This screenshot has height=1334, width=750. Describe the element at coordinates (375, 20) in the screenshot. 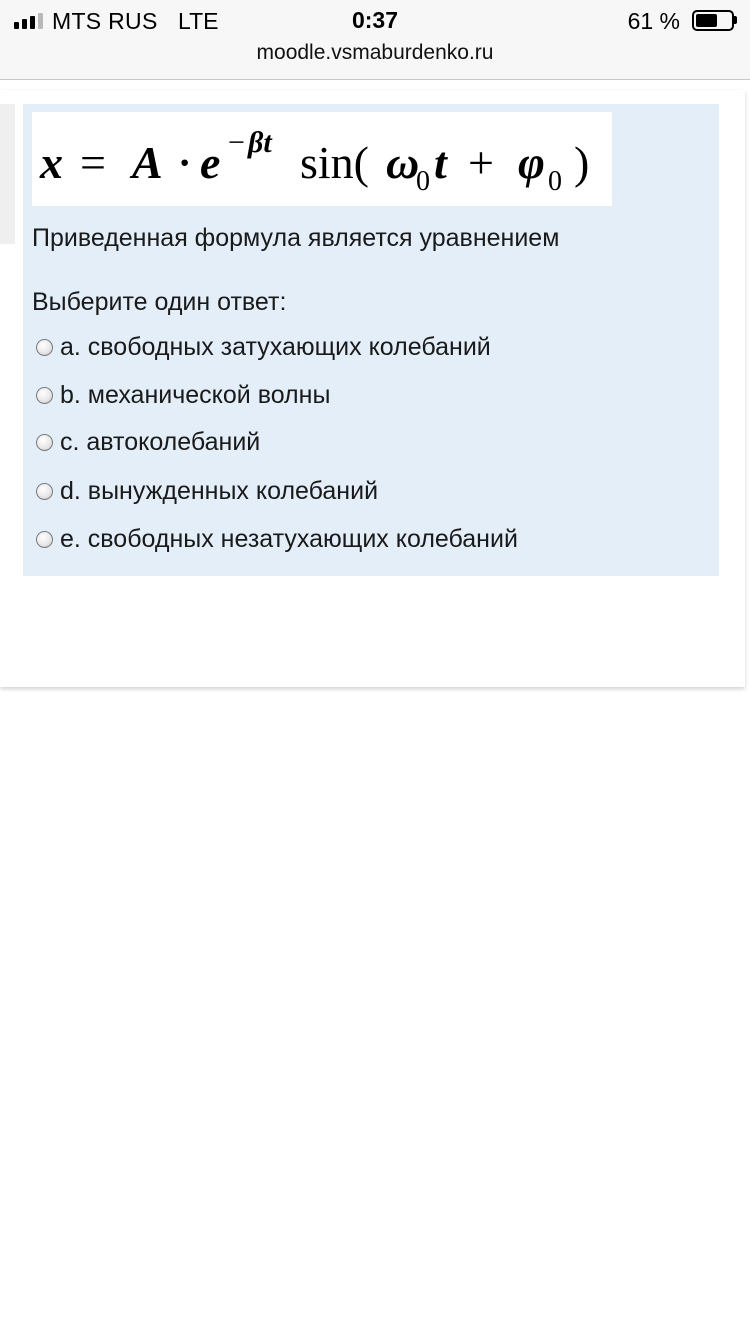

I see `status-bar: MTS RUS LTE 0:37 61 %` at that location.